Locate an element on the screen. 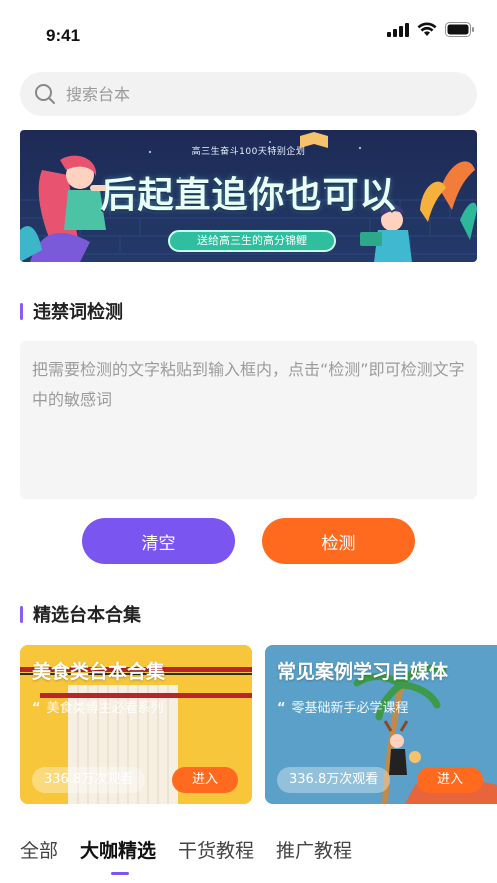 This screenshot has width=497, height=883. tab-label: 全部 is located at coordinates (39, 851).